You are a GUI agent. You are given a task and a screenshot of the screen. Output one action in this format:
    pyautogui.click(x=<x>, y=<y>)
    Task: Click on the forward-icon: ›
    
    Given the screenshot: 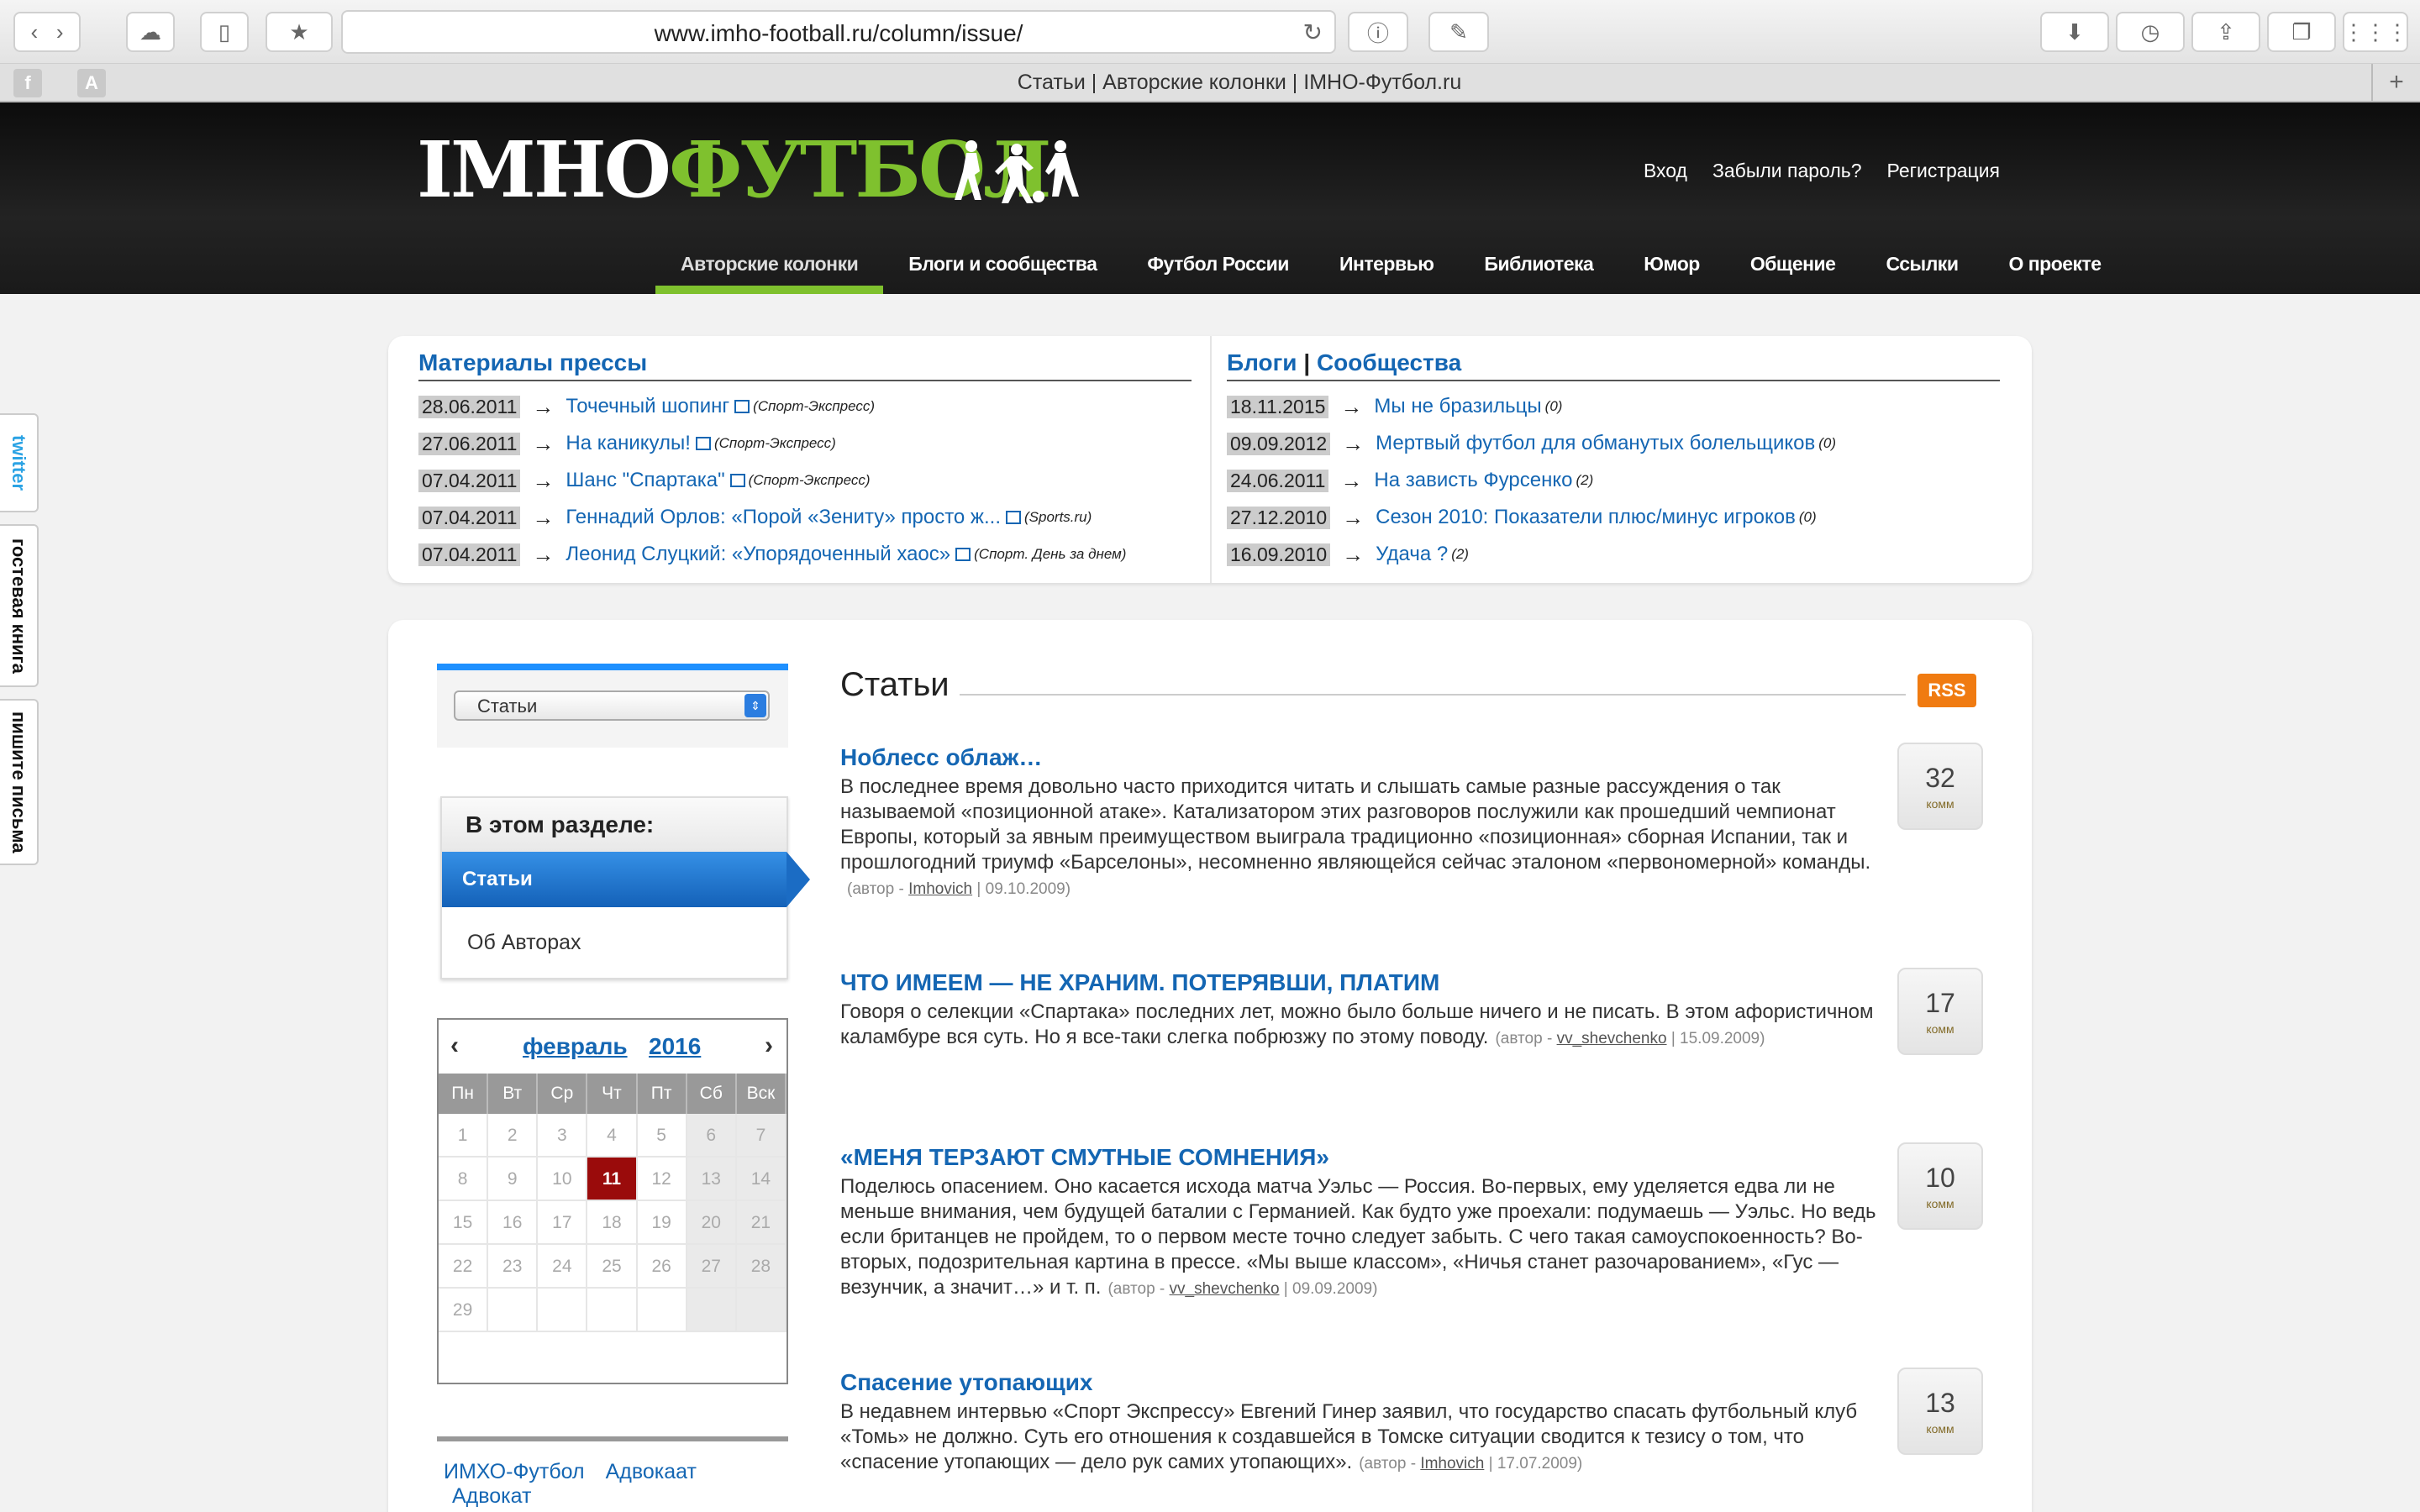 What is the action you would take?
    pyautogui.click(x=60, y=32)
    